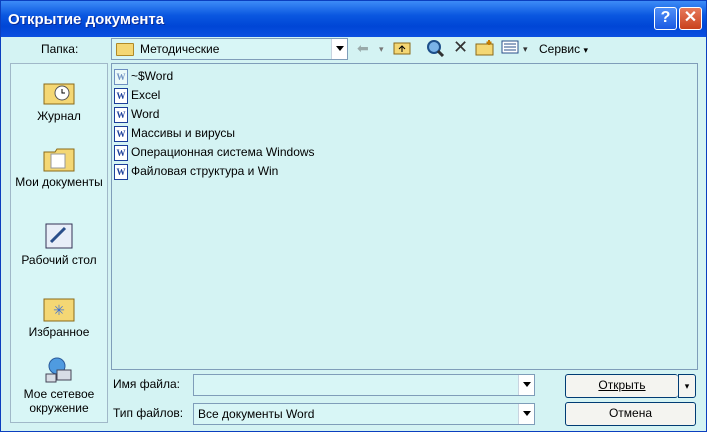 The image size is (707, 432). What do you see at coordinates (146, 95) in the screenshot?
I see `file-name: Excel` at bounding box center [146, 95].